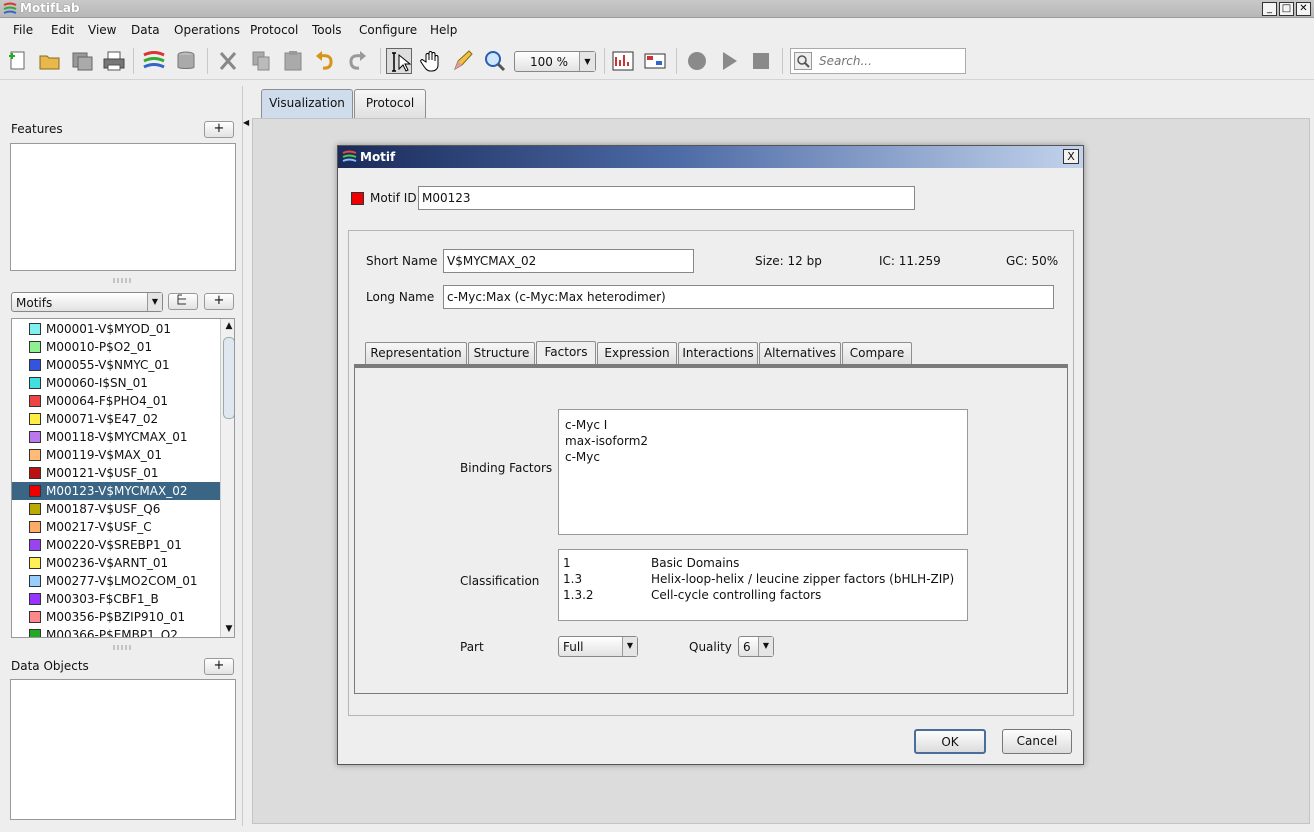 This screenshot has width=1314, height=832. Describe the element at coordinates (748, 297) in the screenshot. I see `long-name-field: c-Myc:Max (c-Myc:Max heterodimer)` at that location.